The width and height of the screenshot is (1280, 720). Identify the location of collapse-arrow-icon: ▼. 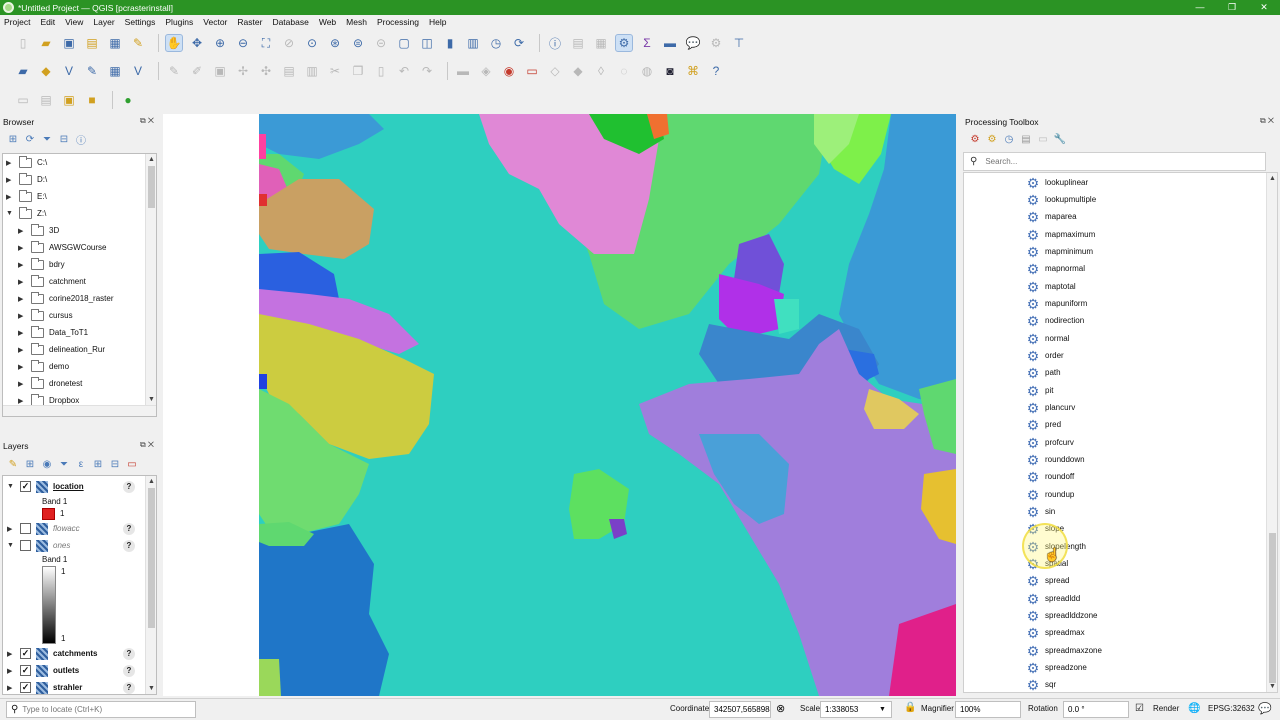
(10, 213).